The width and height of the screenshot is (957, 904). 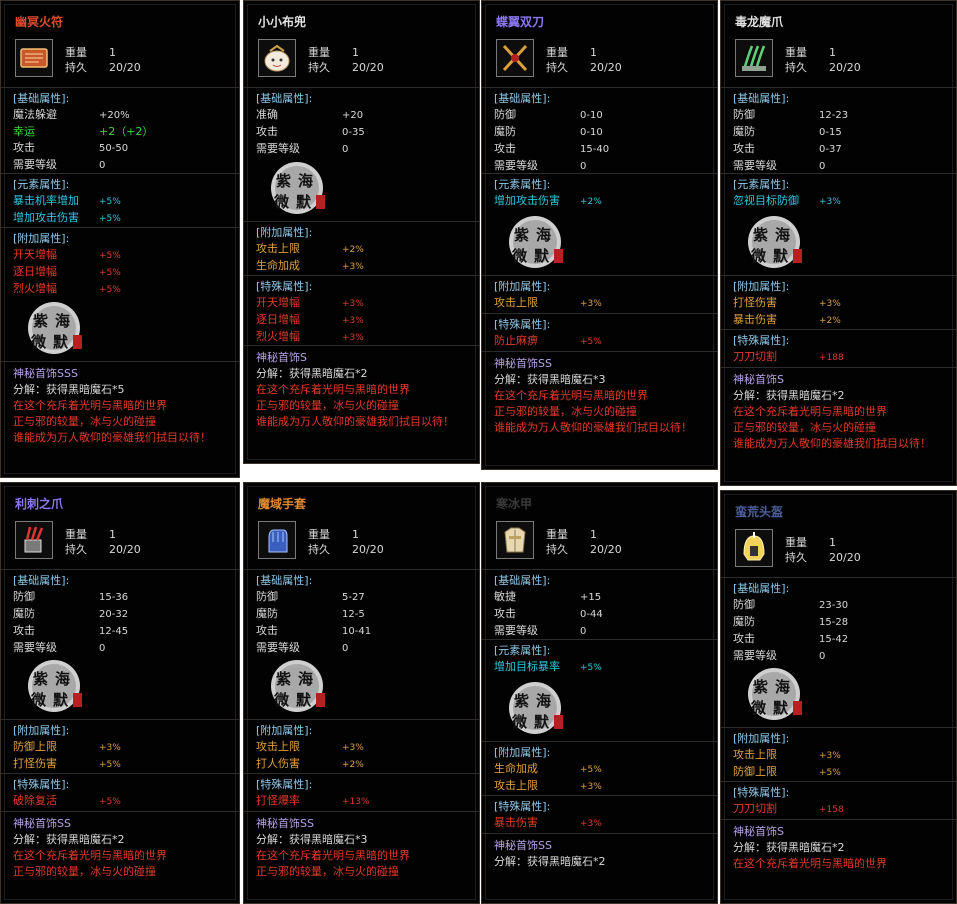 What do you see at coordinates (126, 201) in the screenshot?
I see `stat-row: 暴击机率增加 +5%` at bounding box center [126, 201].